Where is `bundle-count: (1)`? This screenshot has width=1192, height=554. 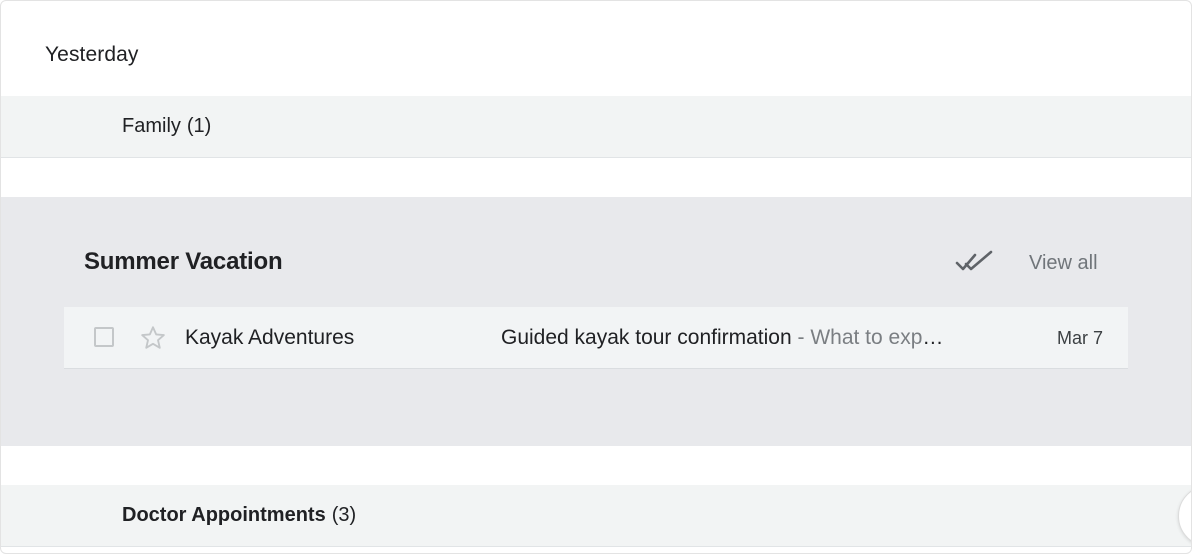 bundle-count: (1) is located at coordinates (199, 126).